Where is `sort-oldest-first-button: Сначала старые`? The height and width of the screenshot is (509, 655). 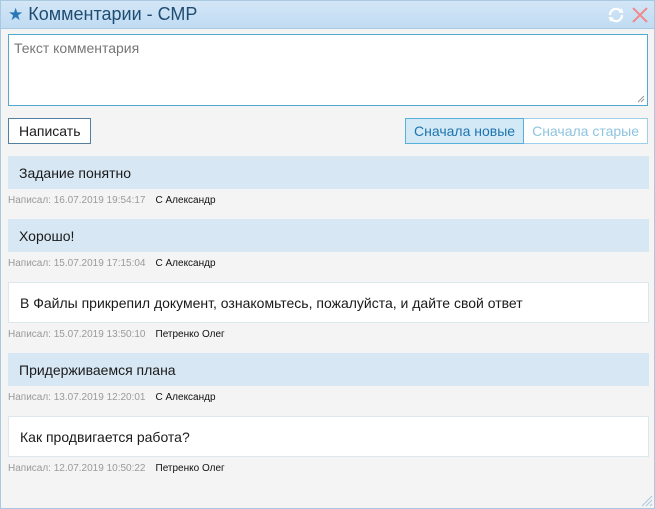 sort-oldest-first-button: Сначала старые is located at coordinates (586, 131).